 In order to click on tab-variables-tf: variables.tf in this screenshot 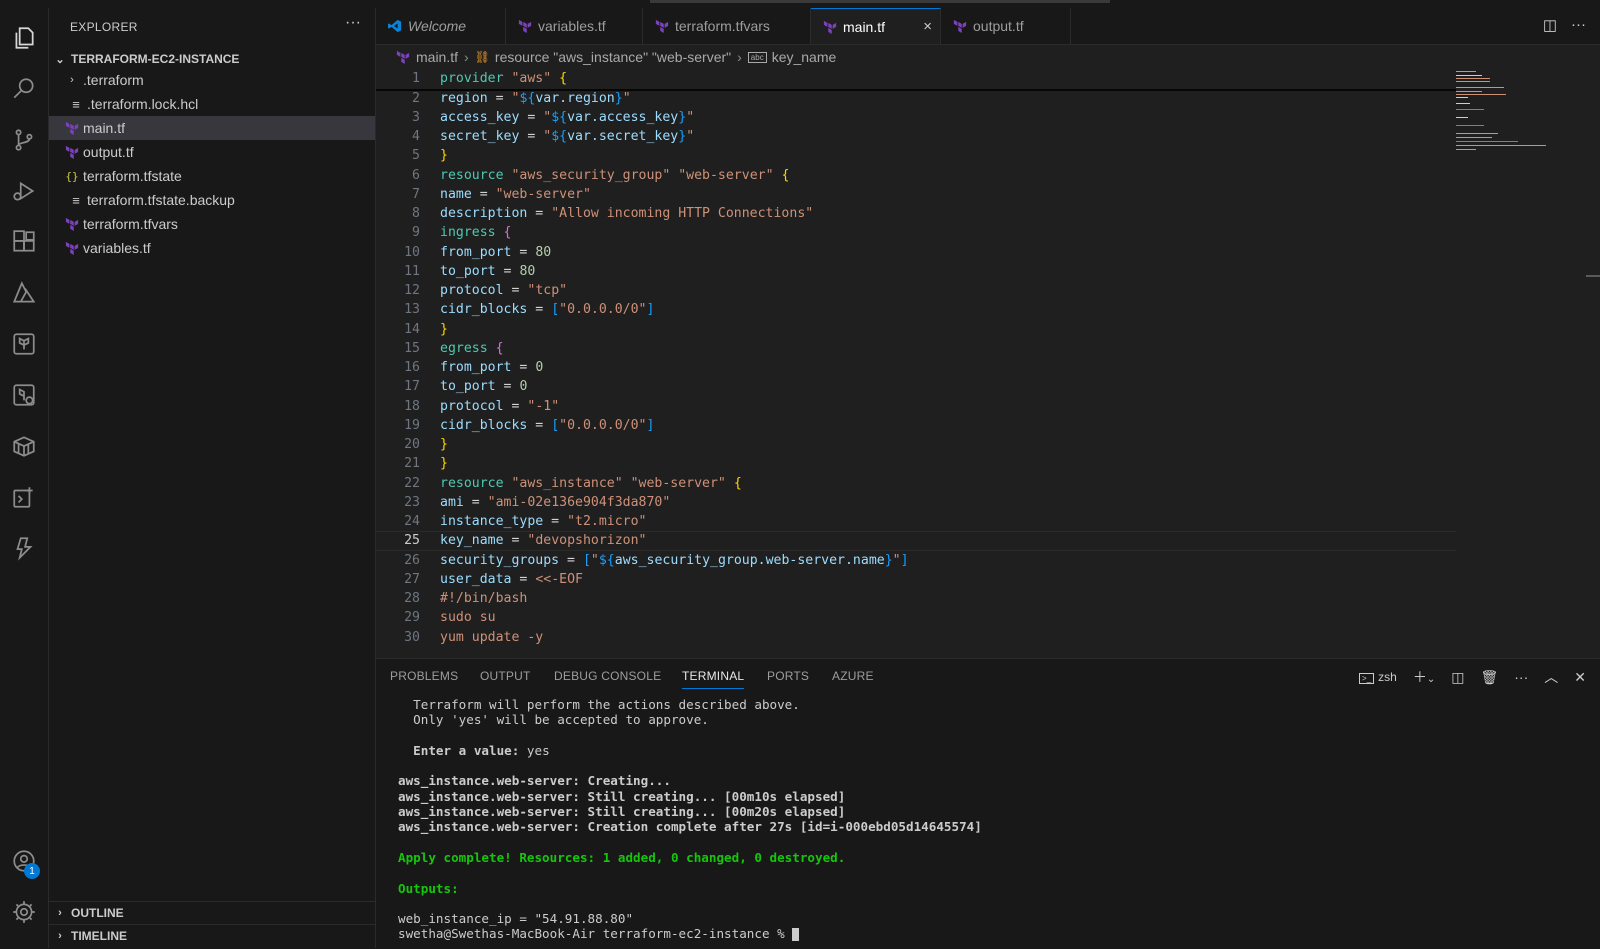, I will do `click(574, 26)`.